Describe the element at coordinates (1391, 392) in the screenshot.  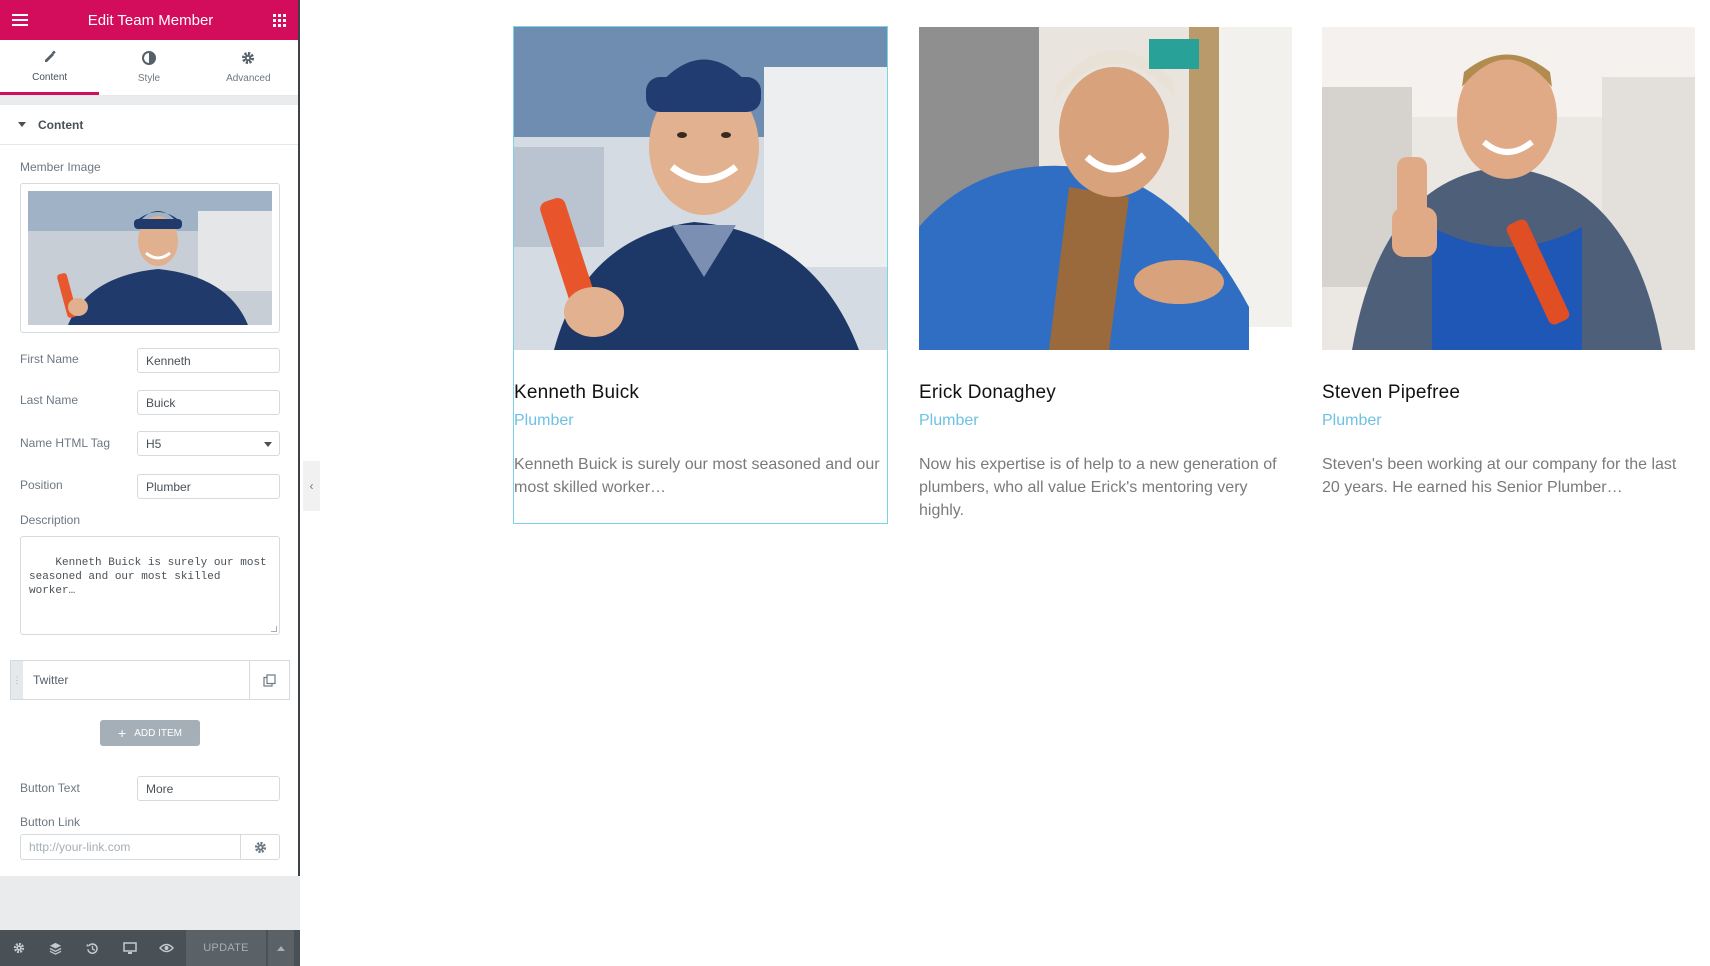
I see `member-name: Steven Pipefree` at that location.